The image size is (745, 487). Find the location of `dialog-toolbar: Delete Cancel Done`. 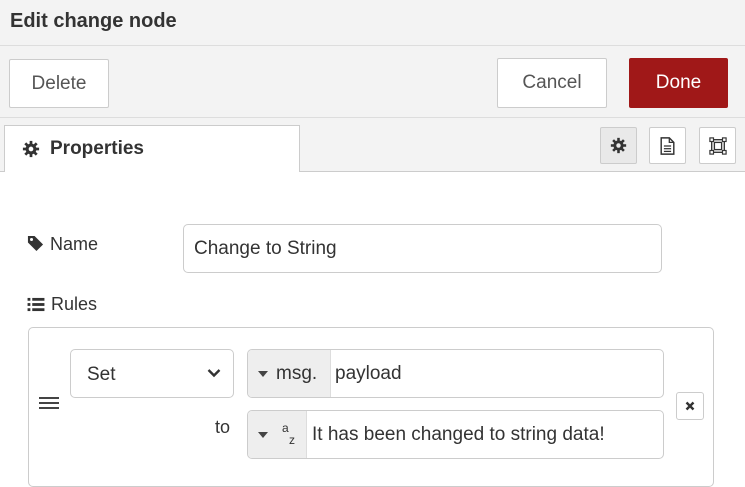

dialog-toolbar: Delete Cancel Done is located at coordinates (372, 82).